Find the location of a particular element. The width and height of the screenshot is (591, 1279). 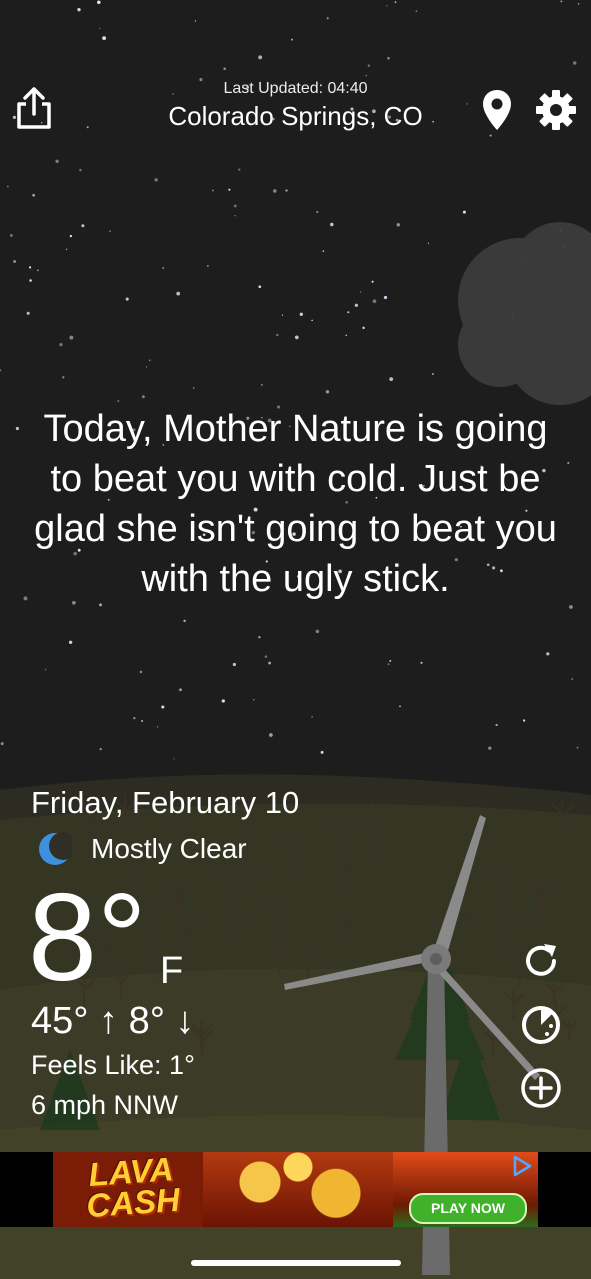

settings-button is located at coordinates (556, 110).